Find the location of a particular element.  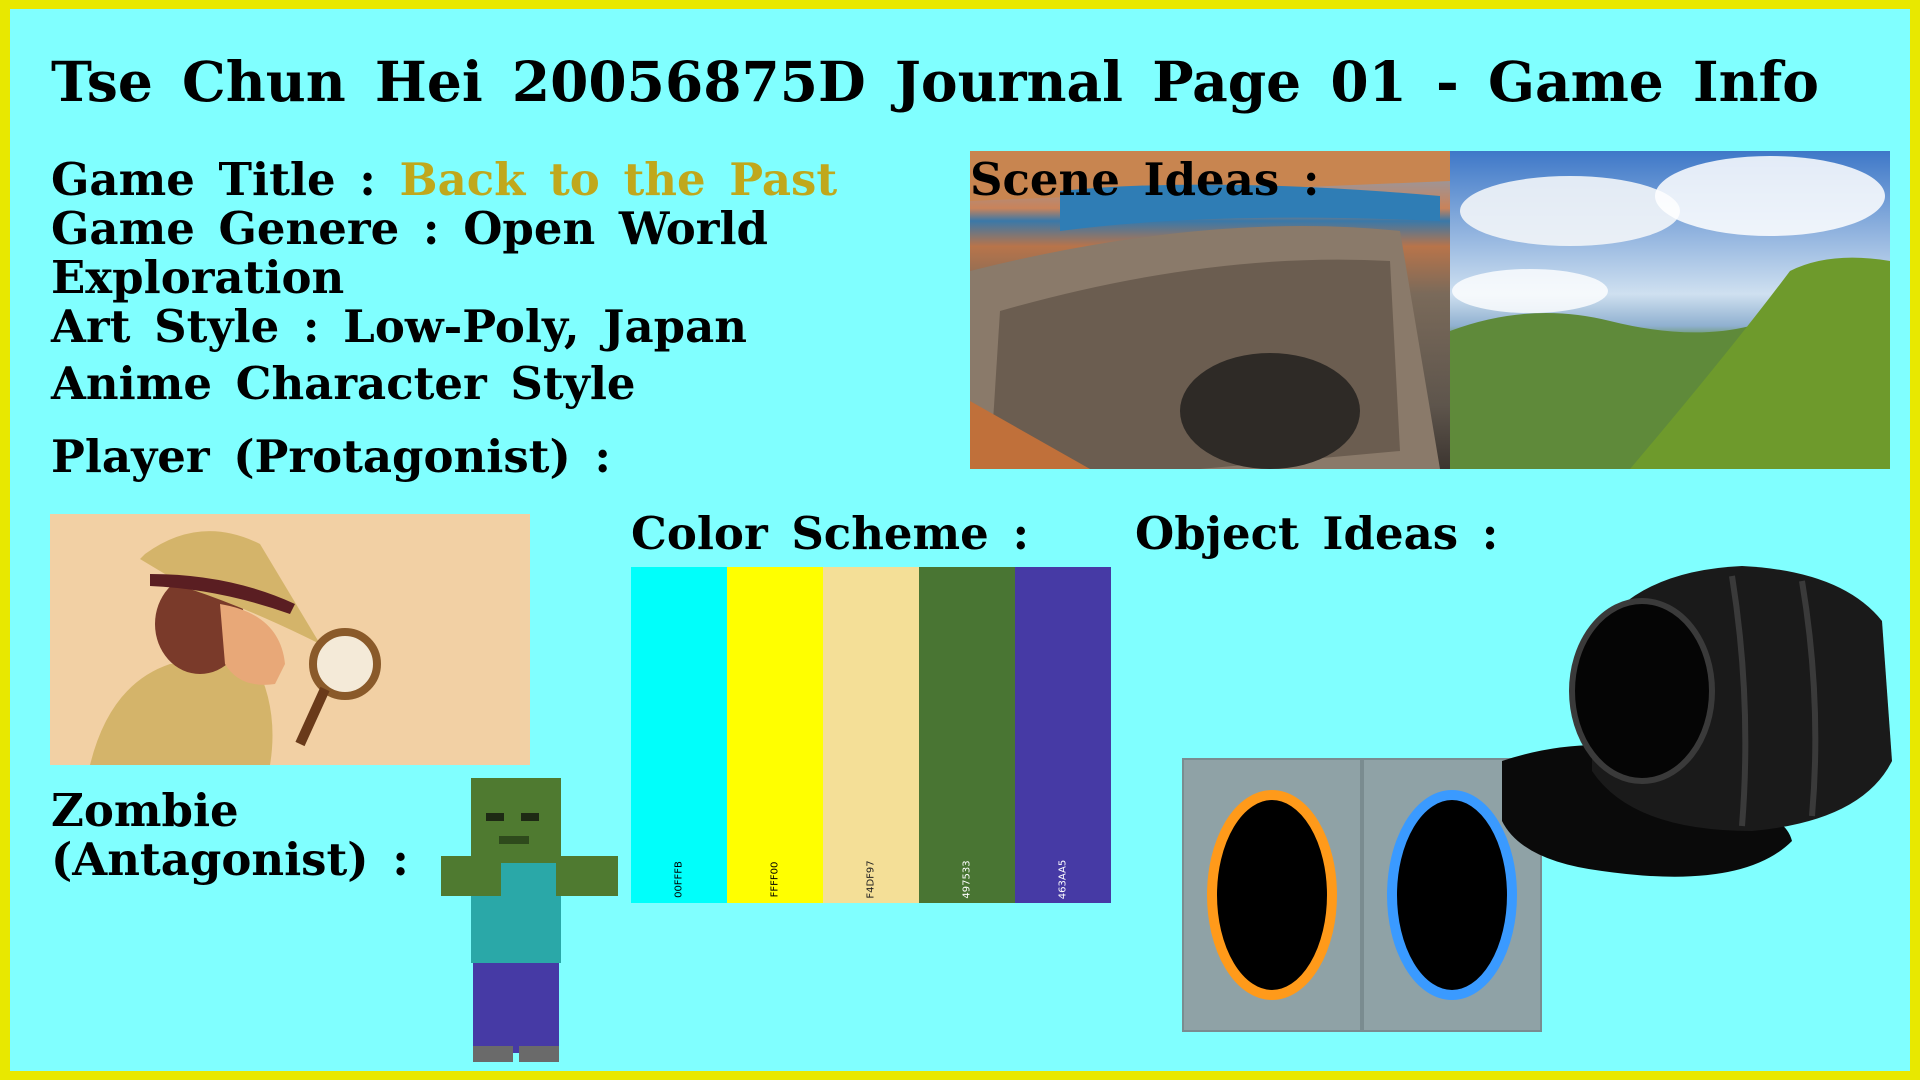

oil-barrel-image is located at coordinates (1697, 721).